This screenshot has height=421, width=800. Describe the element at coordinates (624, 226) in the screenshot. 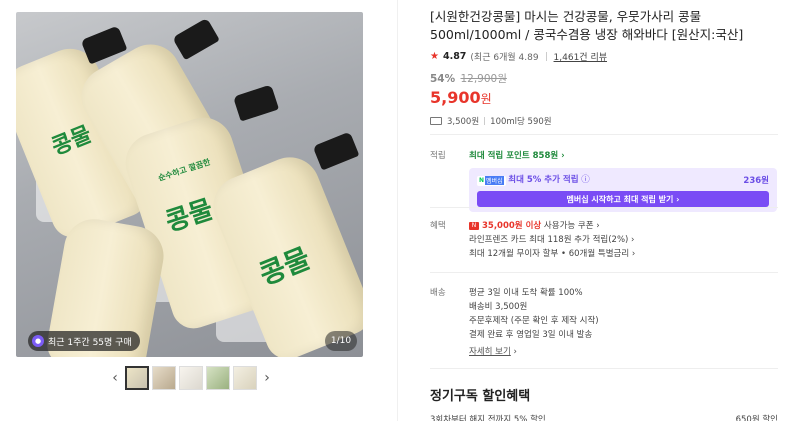

I see `coupon-line: N 35,000원 이상 사용가능 쿠폰 ›` at that location.